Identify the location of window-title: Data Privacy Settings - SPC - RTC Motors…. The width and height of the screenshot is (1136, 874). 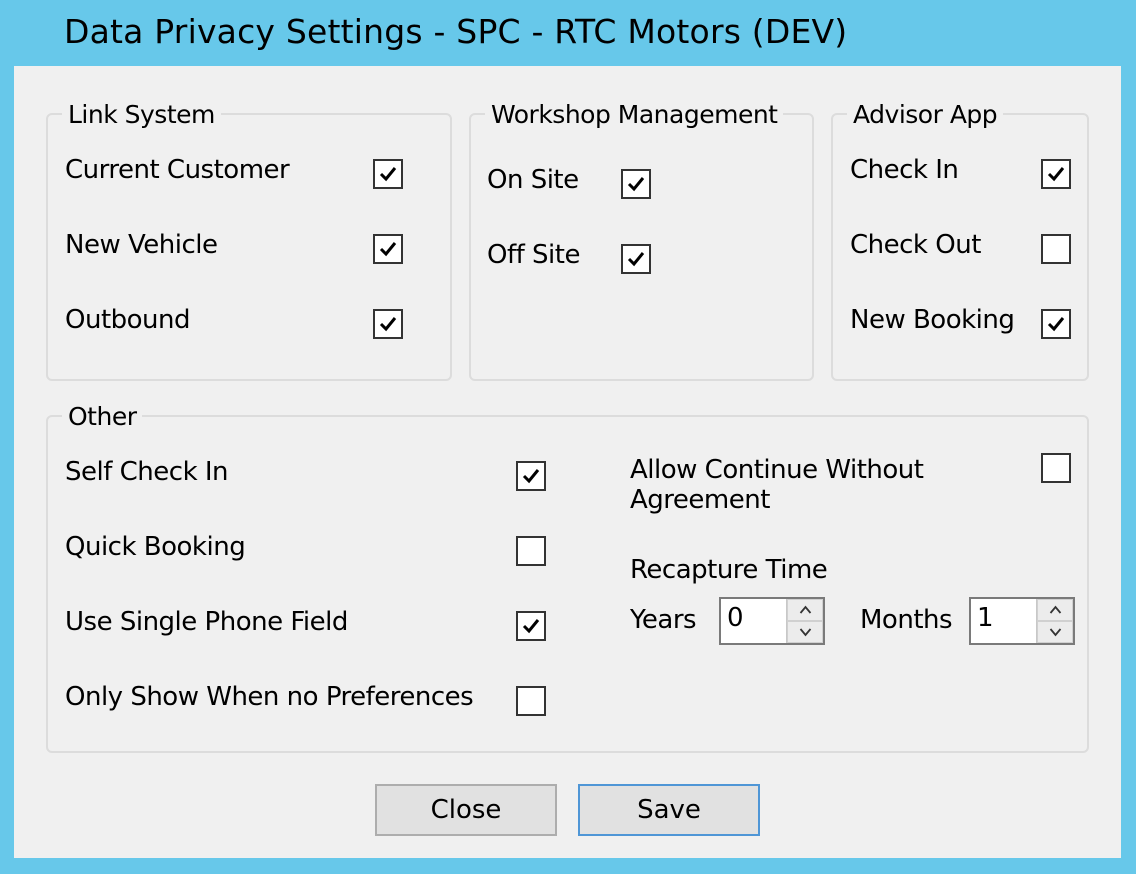
(456, 31).